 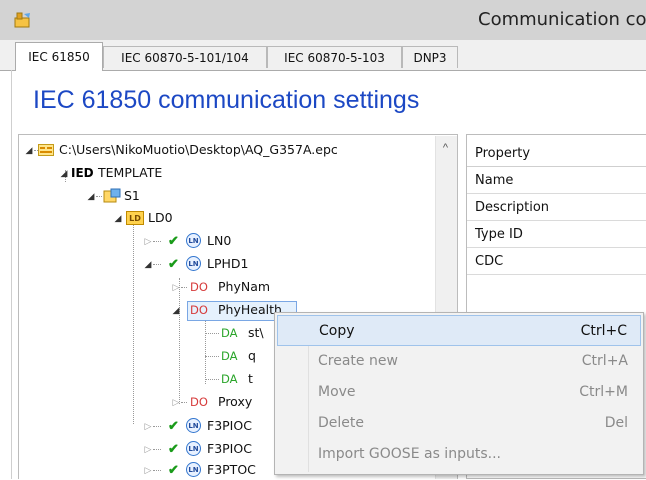 I want to click on tree-do-node: PhyNam, so click(x=244, y=287).